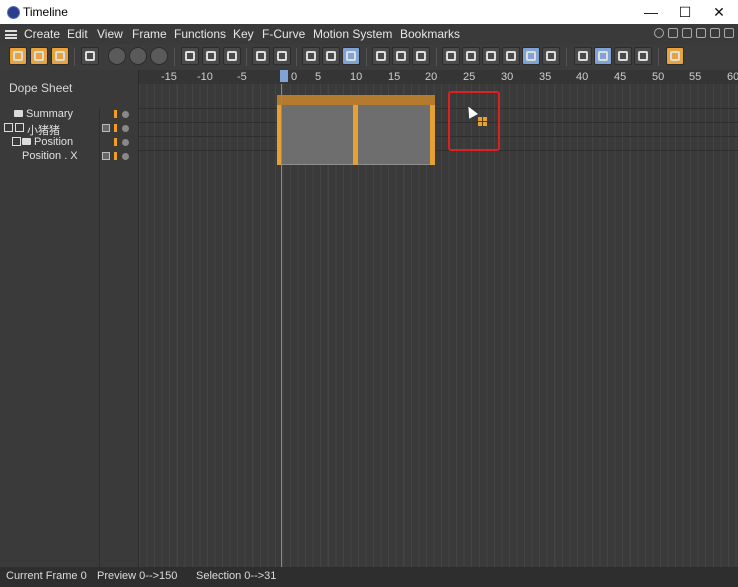 This screenshot has width=738, height=587. Describe the element at coordinates (200, 34) in the screenshot. I see `menu-functions: Functions` at that location.